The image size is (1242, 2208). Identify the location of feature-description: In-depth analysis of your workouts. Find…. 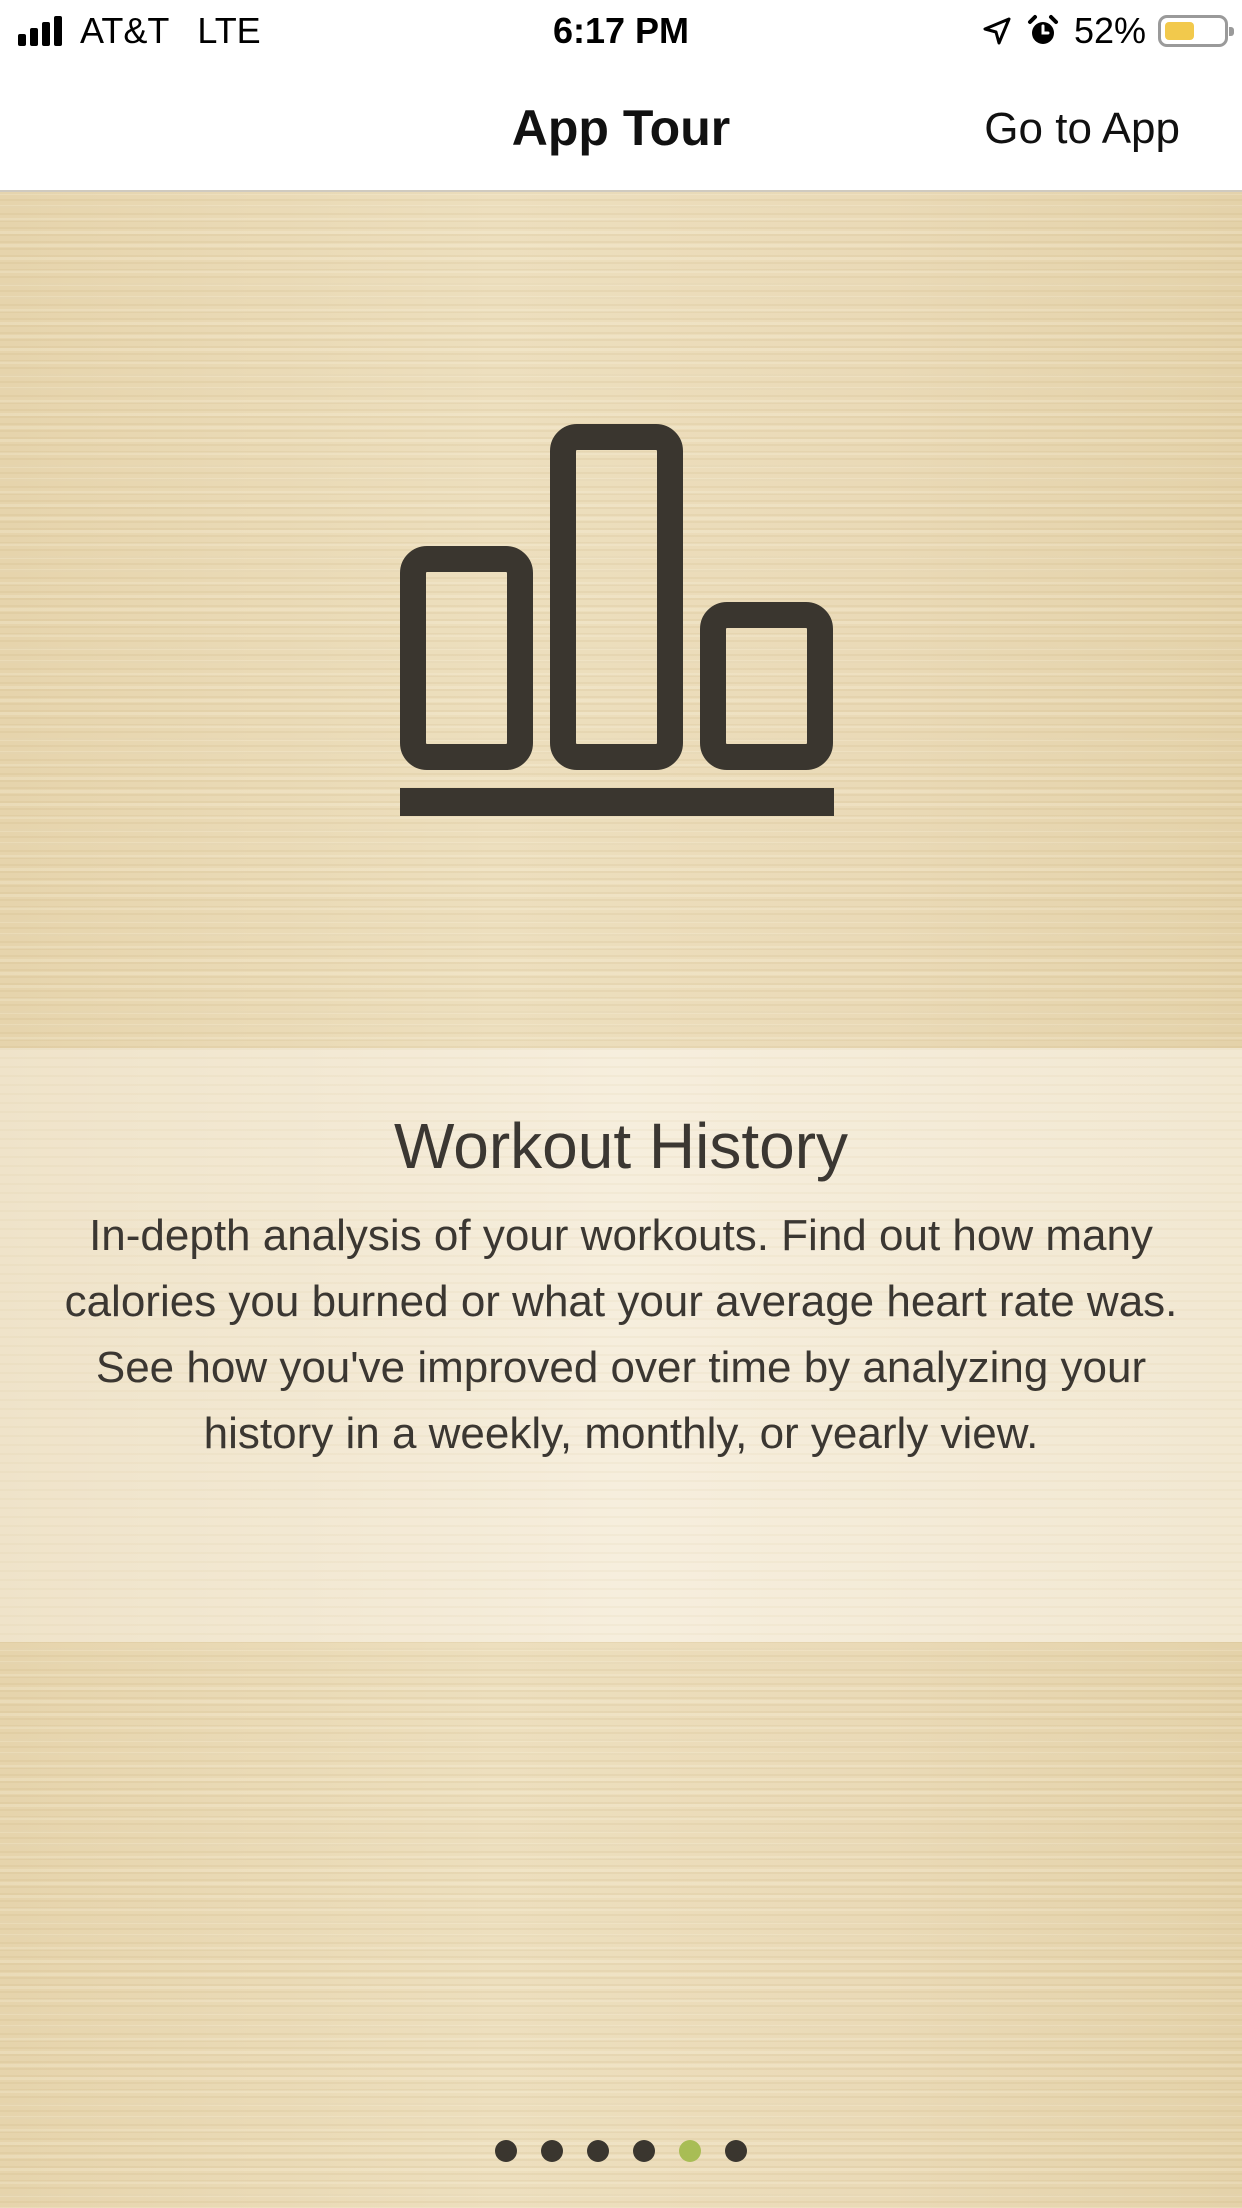
(621, 1334).